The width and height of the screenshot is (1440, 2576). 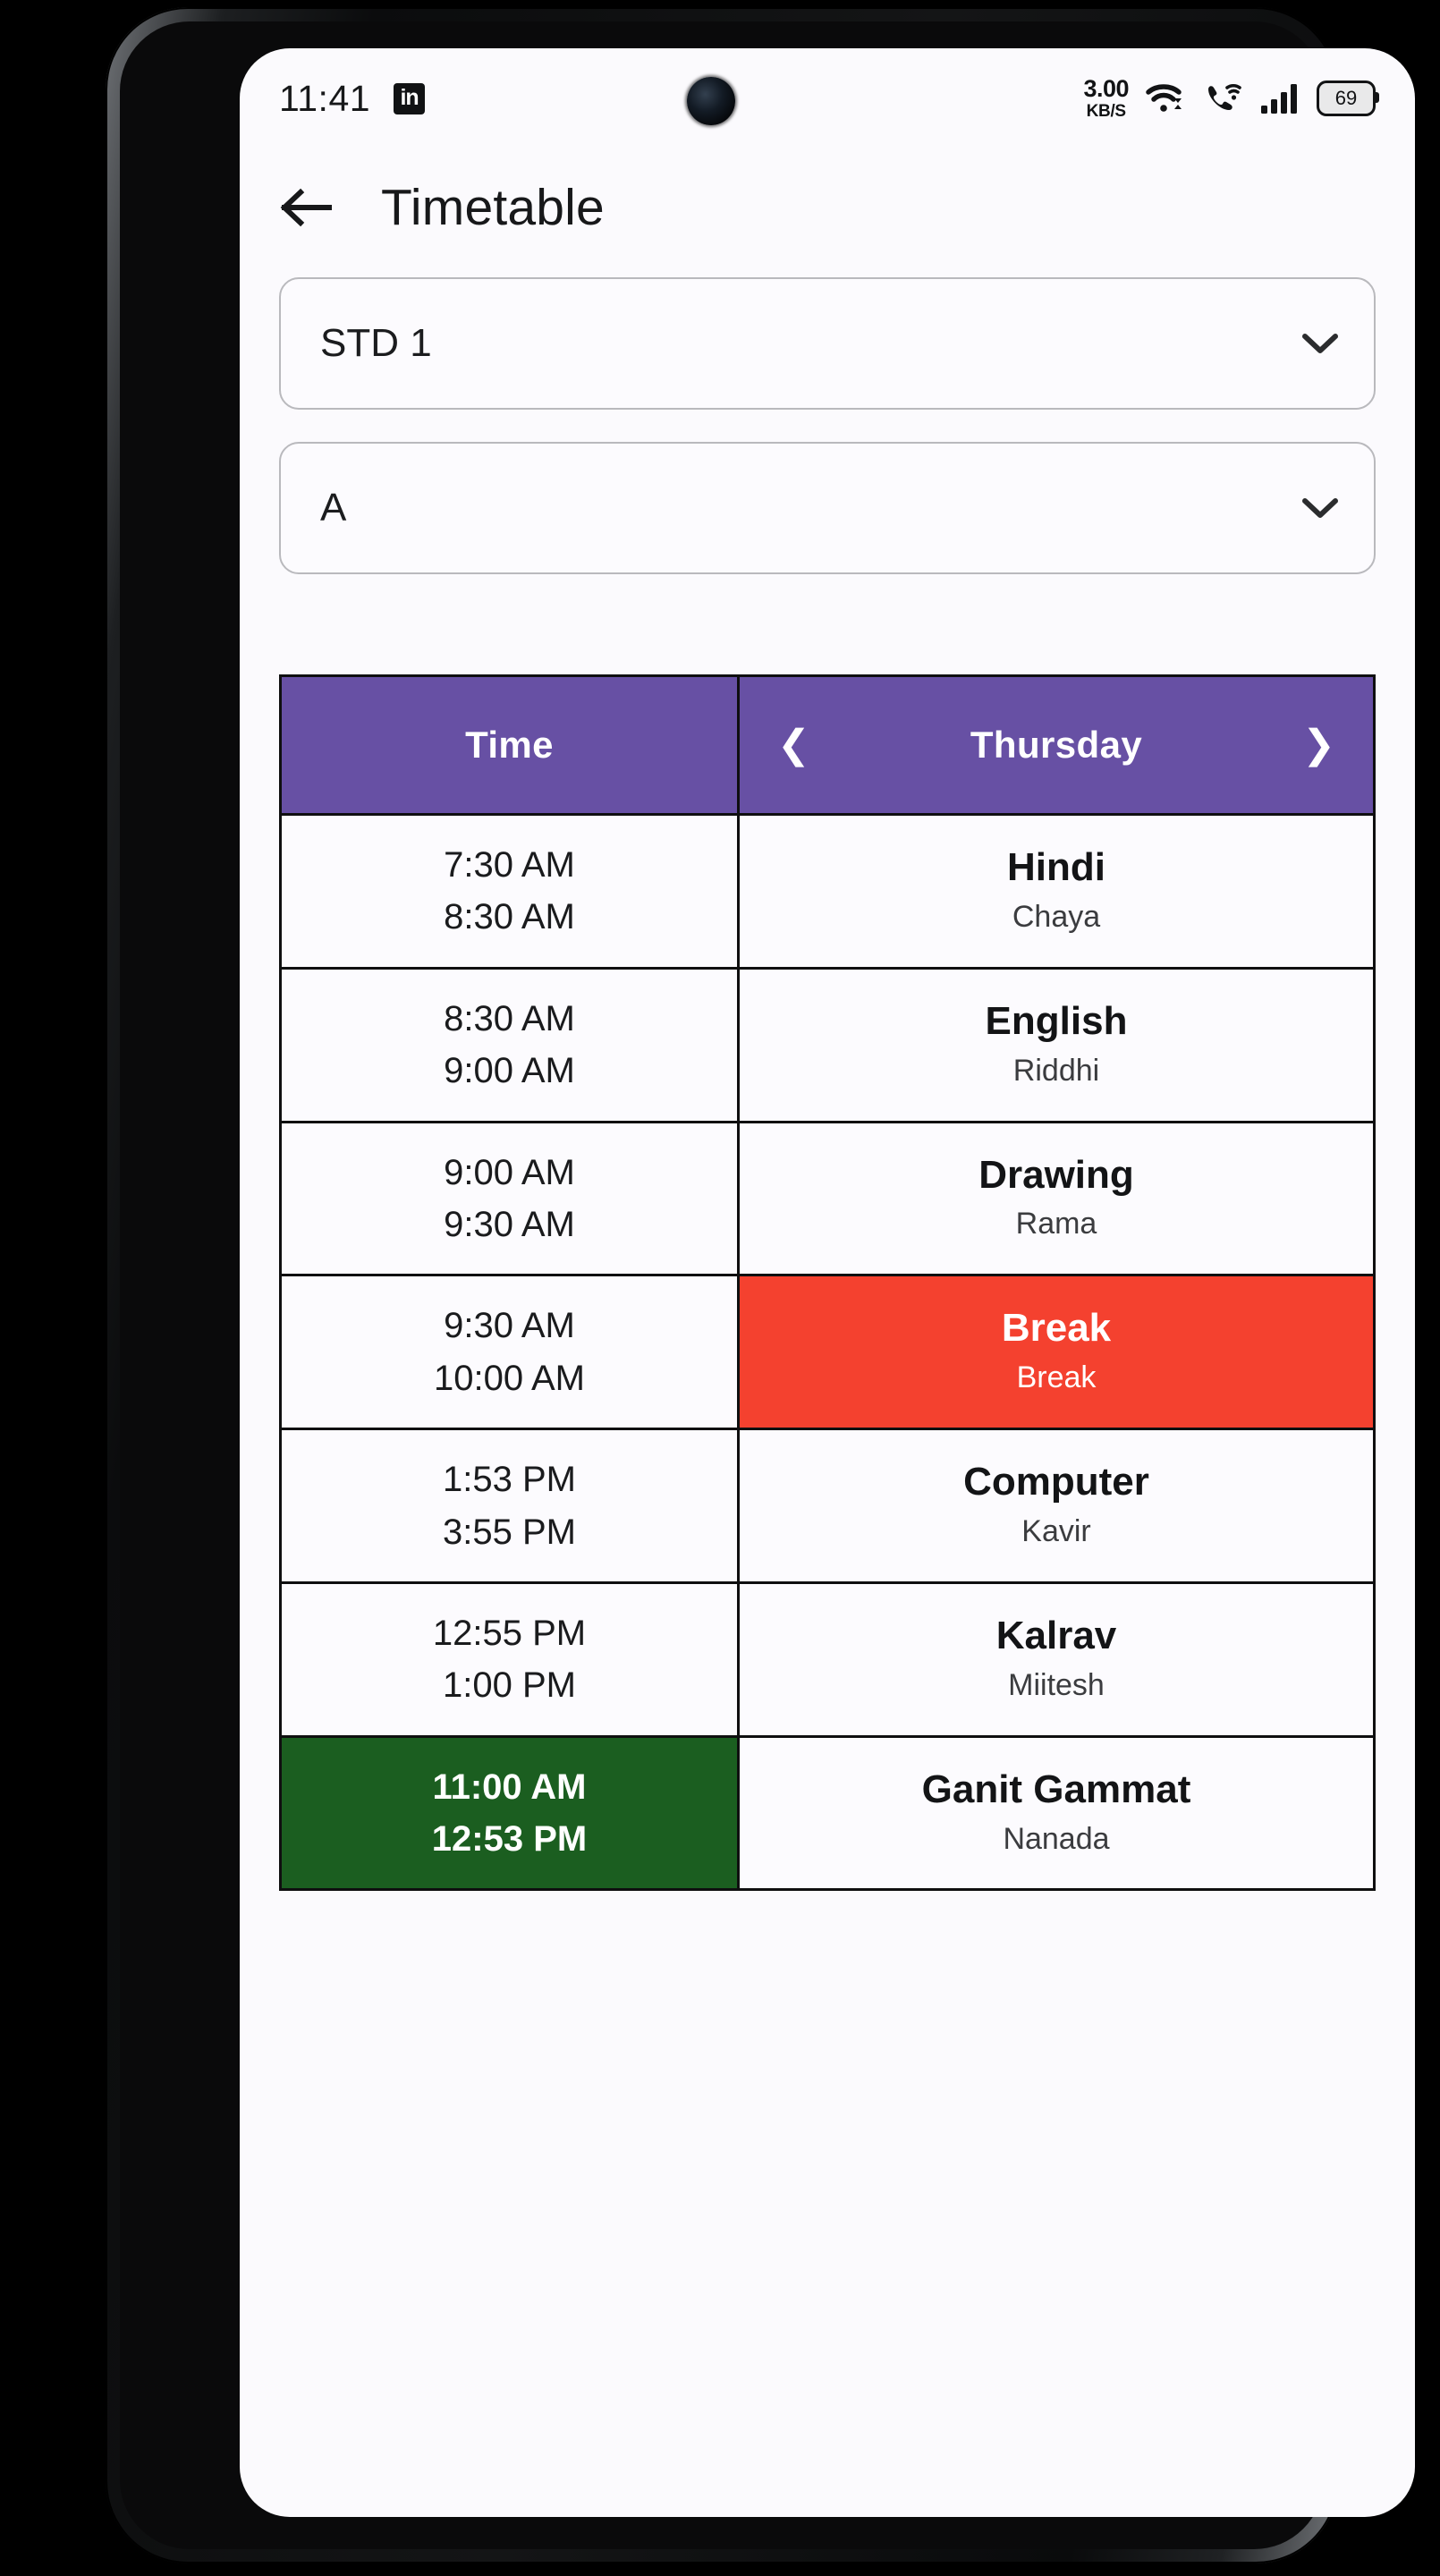 I want to click on day-navigator: ❮ Thursday ❯, so click(x=1057, y=745).